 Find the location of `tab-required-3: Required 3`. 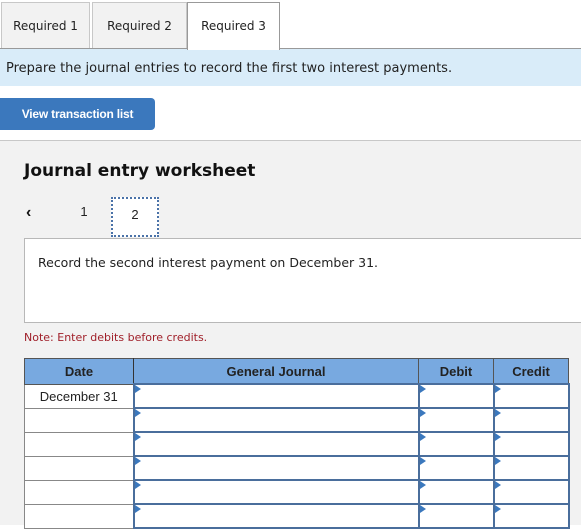

tab-required-3: Required 3 is located at coordinates (233, 26).